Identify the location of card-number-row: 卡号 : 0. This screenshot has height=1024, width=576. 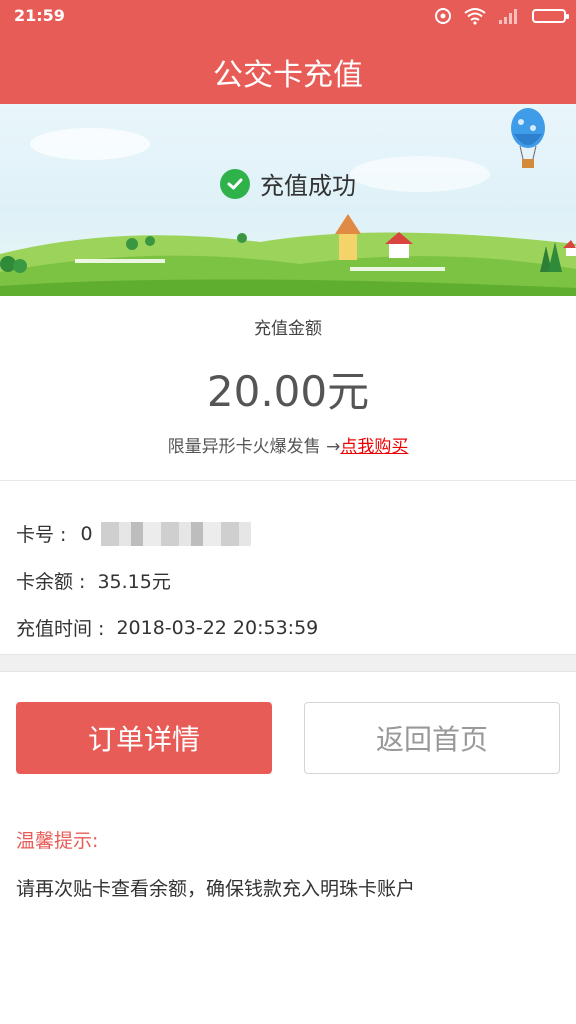
(167, 533).